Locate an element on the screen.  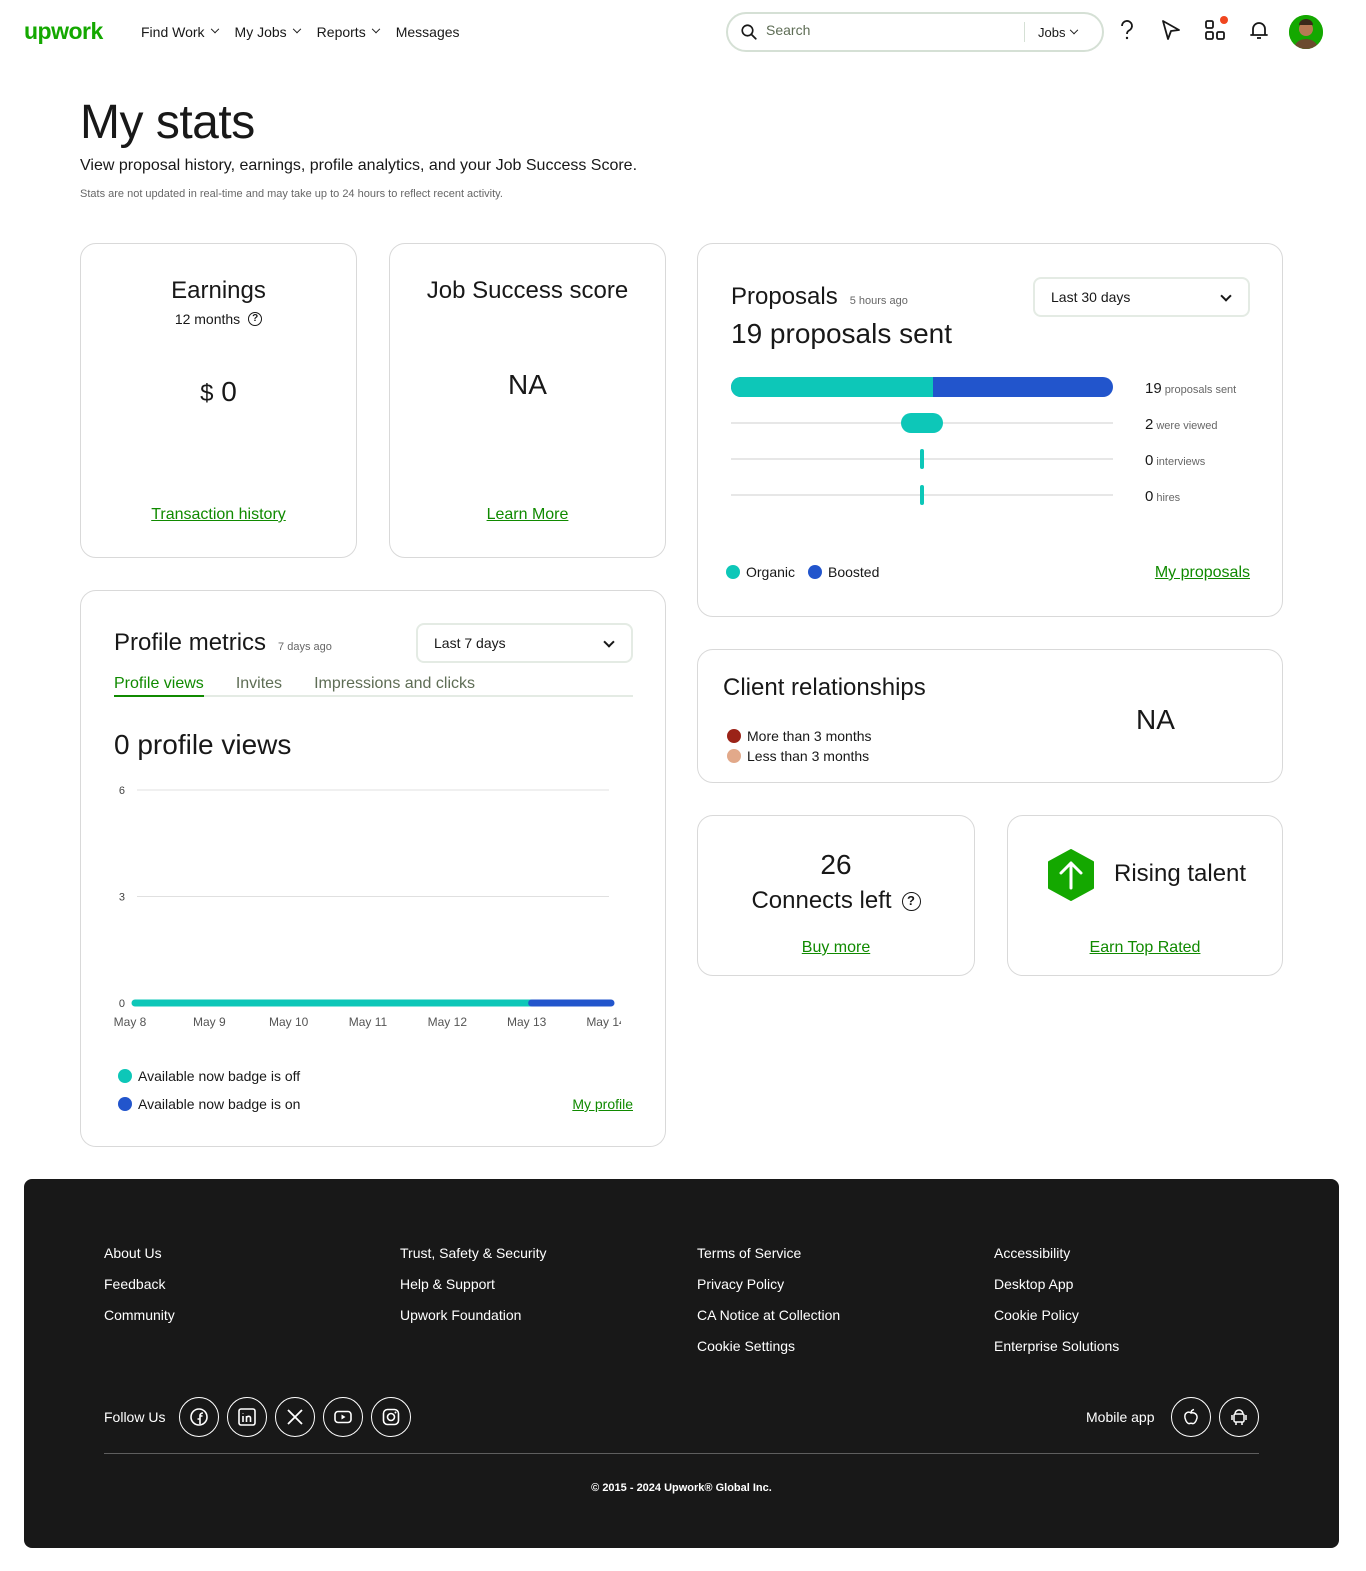
profile-metrics-range-select: Last 7 days is located at coordinates (524, 643).